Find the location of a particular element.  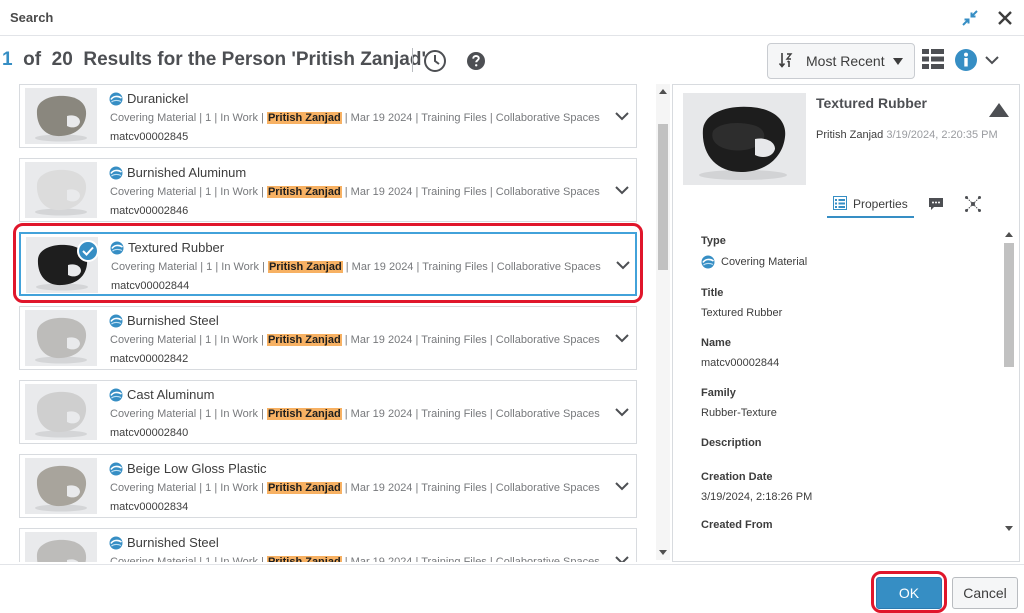

relations-network-icon is located at coordinates (973, 205).